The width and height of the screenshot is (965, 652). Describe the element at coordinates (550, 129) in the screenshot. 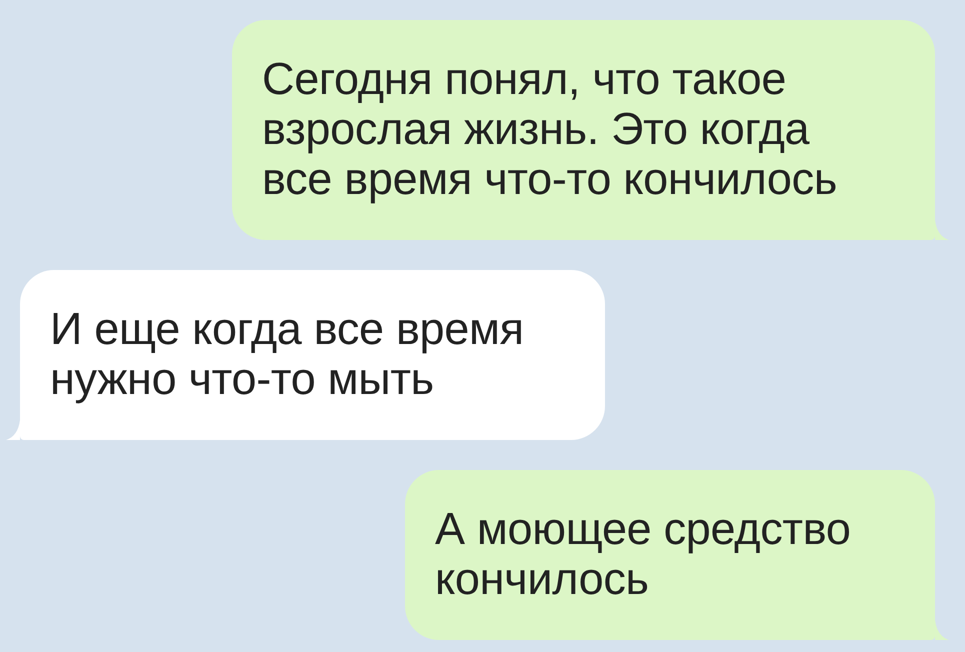

I see `message-text: Сегодня понял, что такое взрослая жизнь. Это когда все время что-то кончилось` at that location.